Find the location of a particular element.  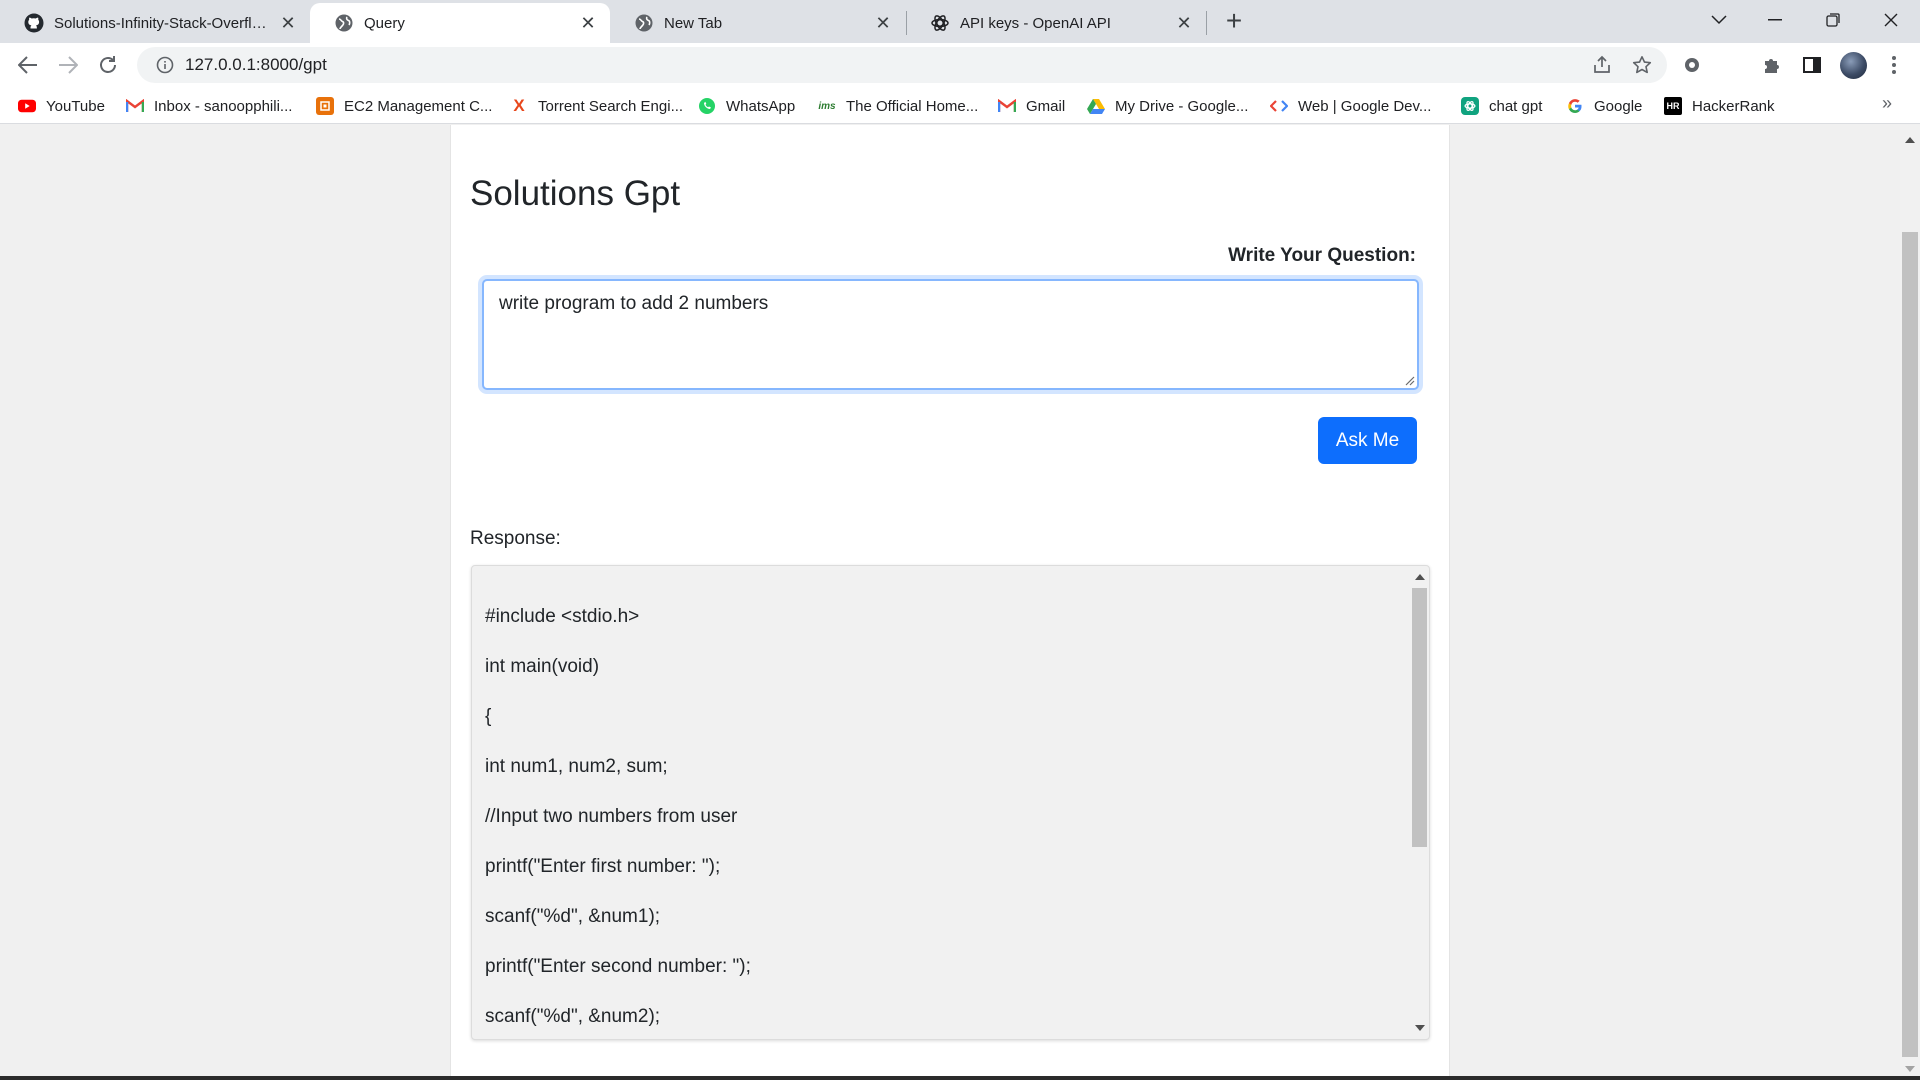

star-icon is located at coordinates (1642, 65).